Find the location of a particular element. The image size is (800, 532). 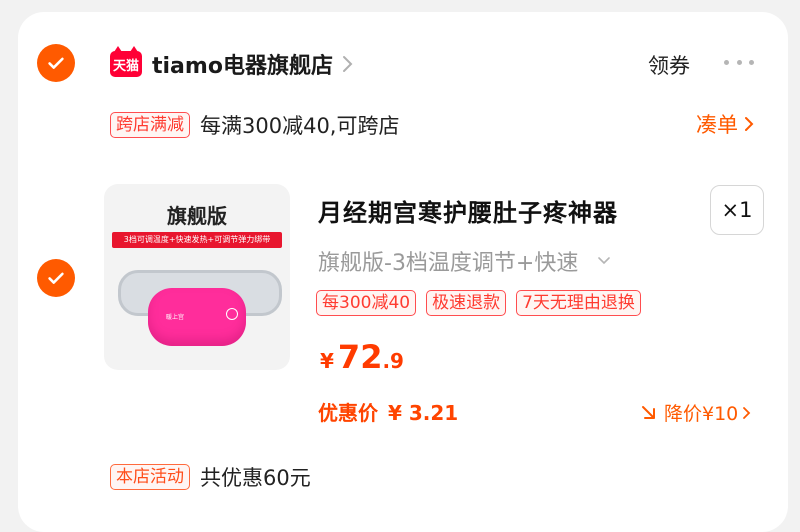

store-select-checkbox is located at coordinates (56, 63).